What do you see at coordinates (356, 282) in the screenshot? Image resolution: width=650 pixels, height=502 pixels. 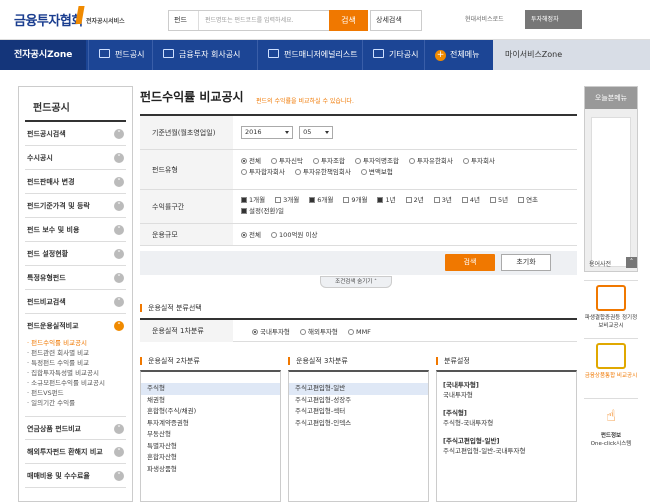 I see `collapse-toggle: 조건검색 숨기기 ˄` at bounding box center [356, 282].